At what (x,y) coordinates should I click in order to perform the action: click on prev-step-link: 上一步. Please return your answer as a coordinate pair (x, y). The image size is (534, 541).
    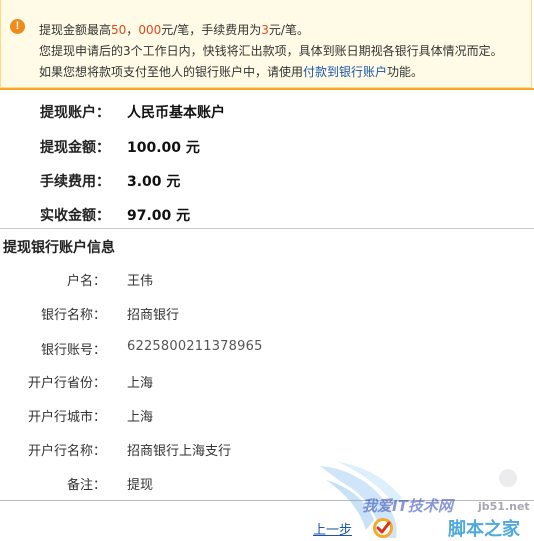
    Looking at the image, I should click on (332, 528).